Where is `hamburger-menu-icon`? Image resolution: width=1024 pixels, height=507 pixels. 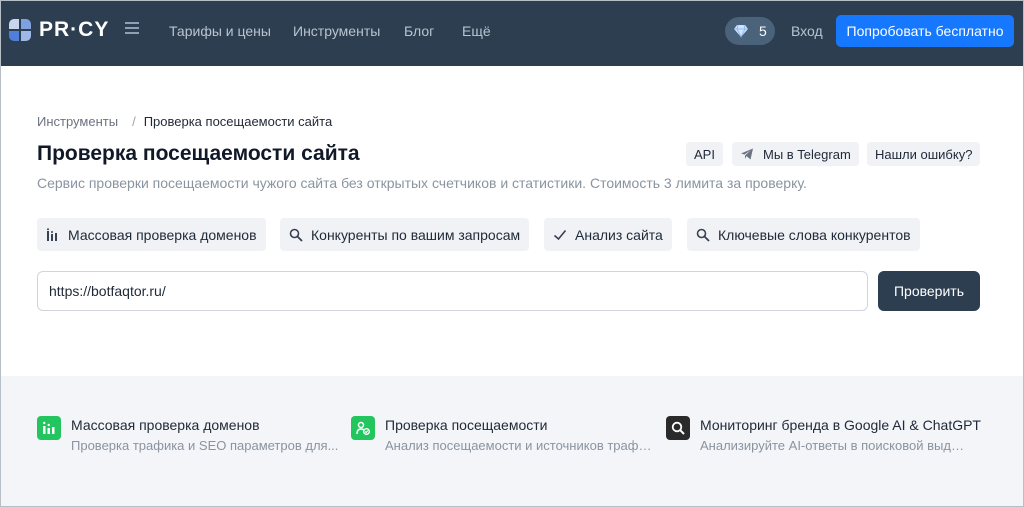
hamburger-menu-icon is located at coordinates (132, 28).